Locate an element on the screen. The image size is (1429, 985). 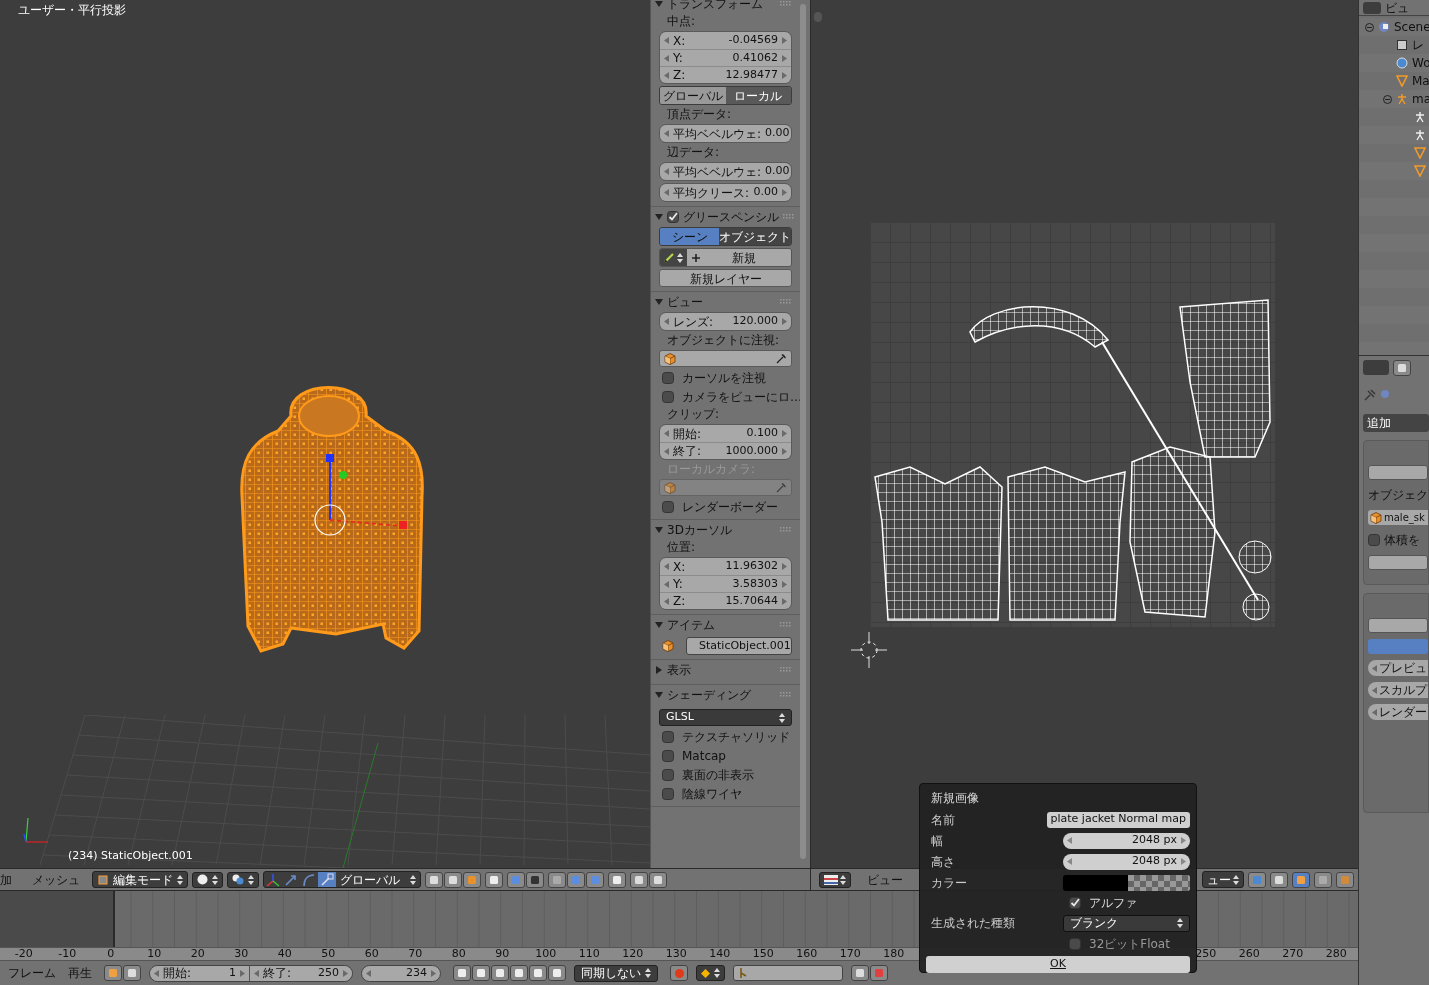
number-field: 平均クリース: 0.00 is located at coordinates (725, 192).